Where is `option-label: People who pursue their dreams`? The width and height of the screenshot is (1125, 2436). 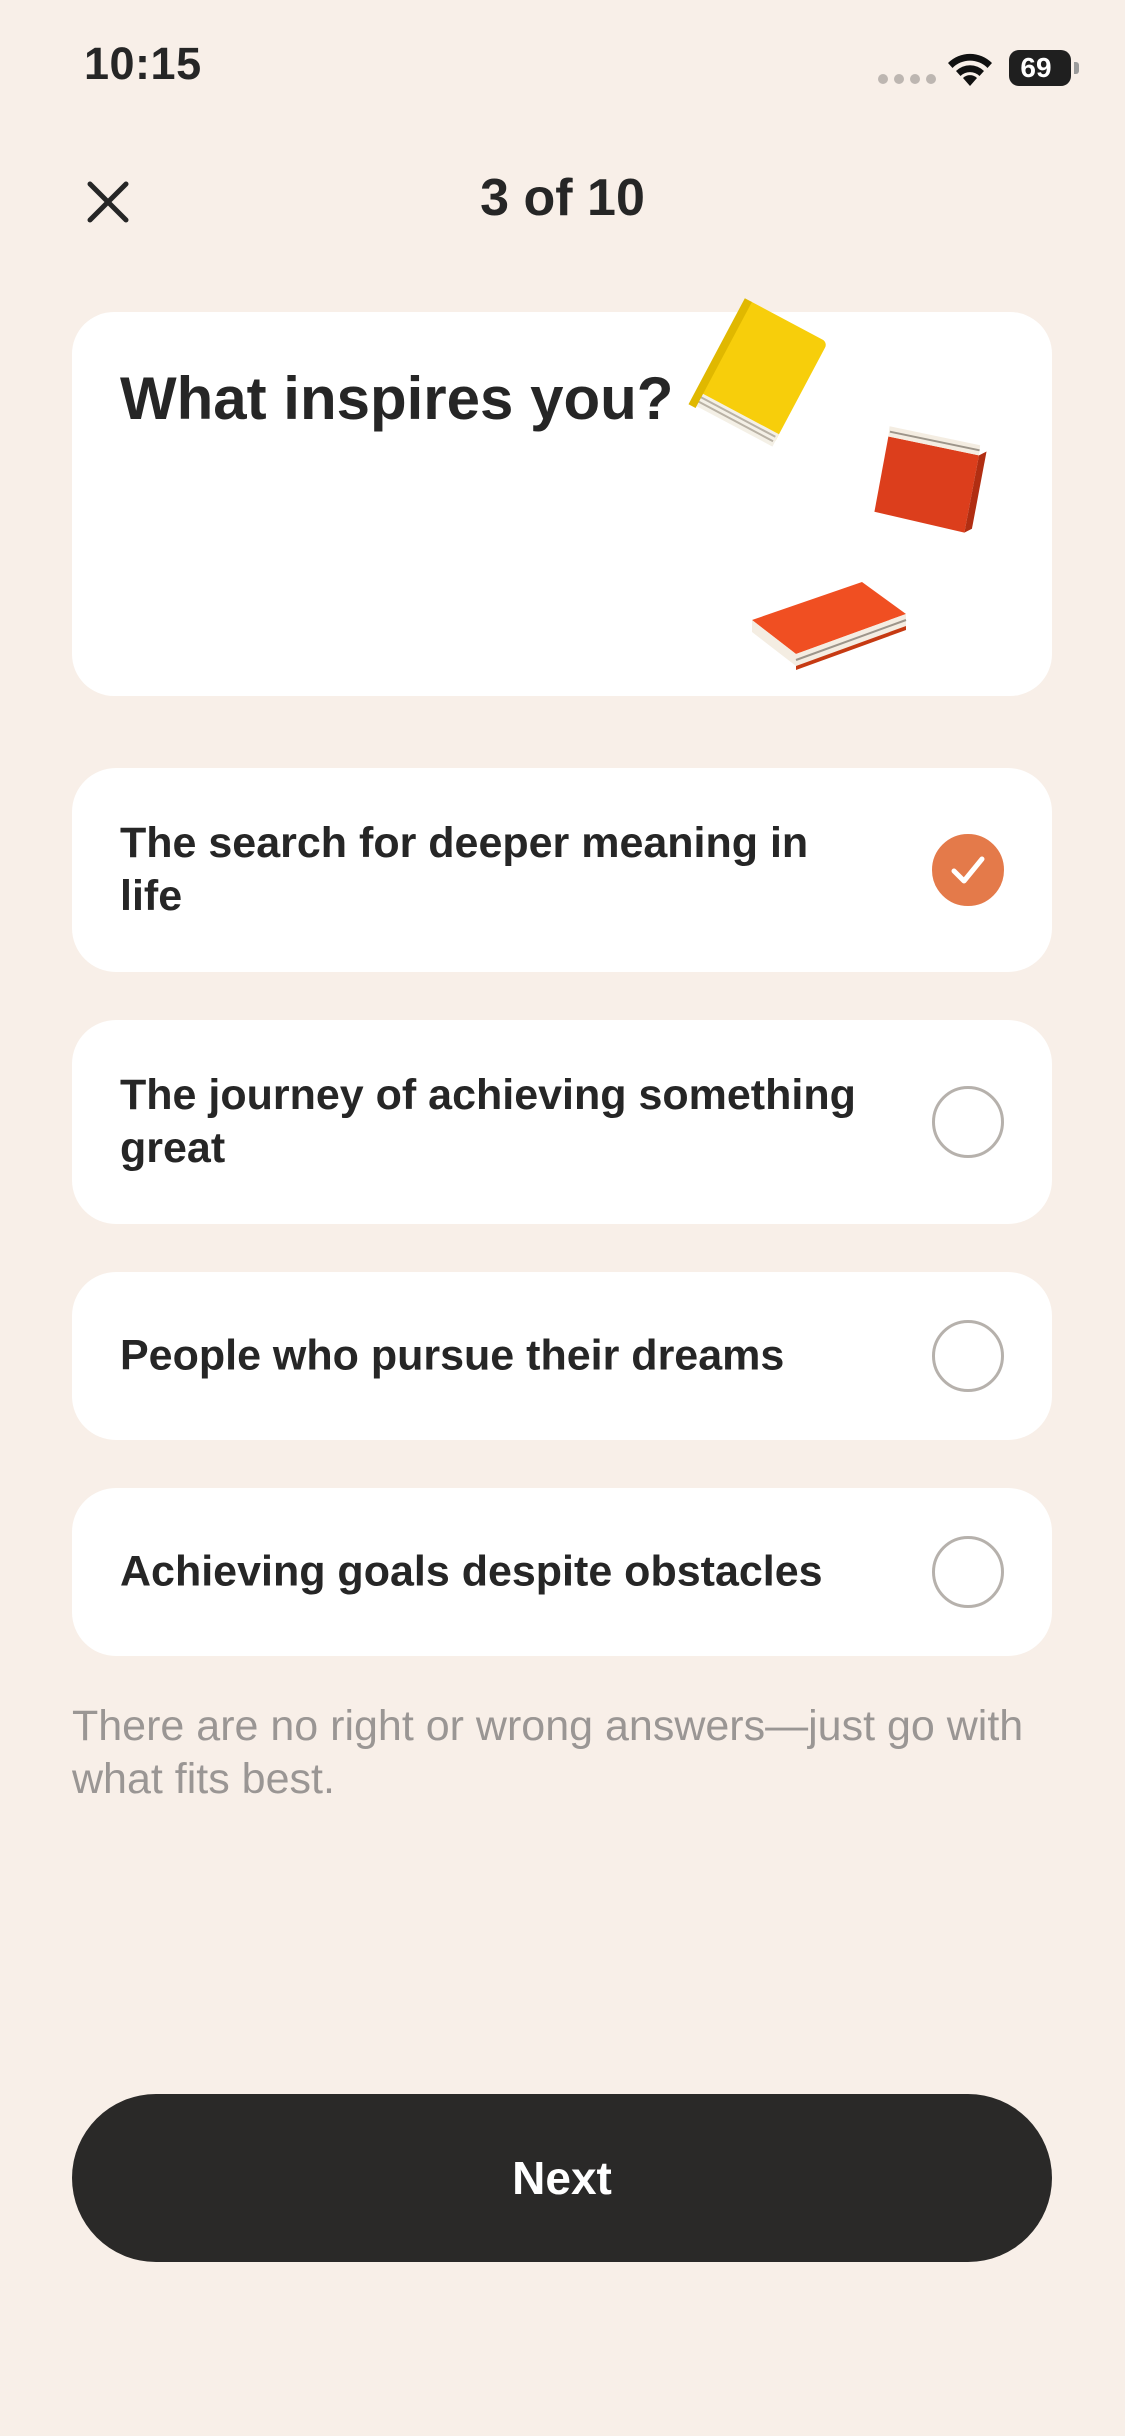
option-label: People who pursue their dreams is located at coordinates (452, 1355).